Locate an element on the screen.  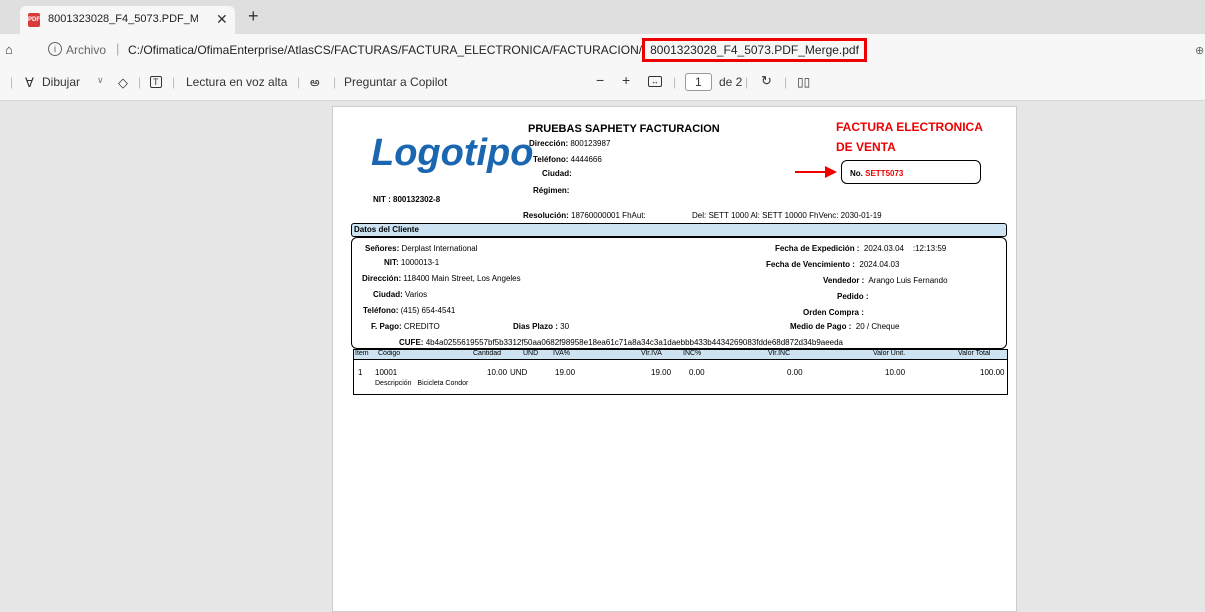
client-credit-days: Dias Plazo : 30 is located at coordinates (541, 326).